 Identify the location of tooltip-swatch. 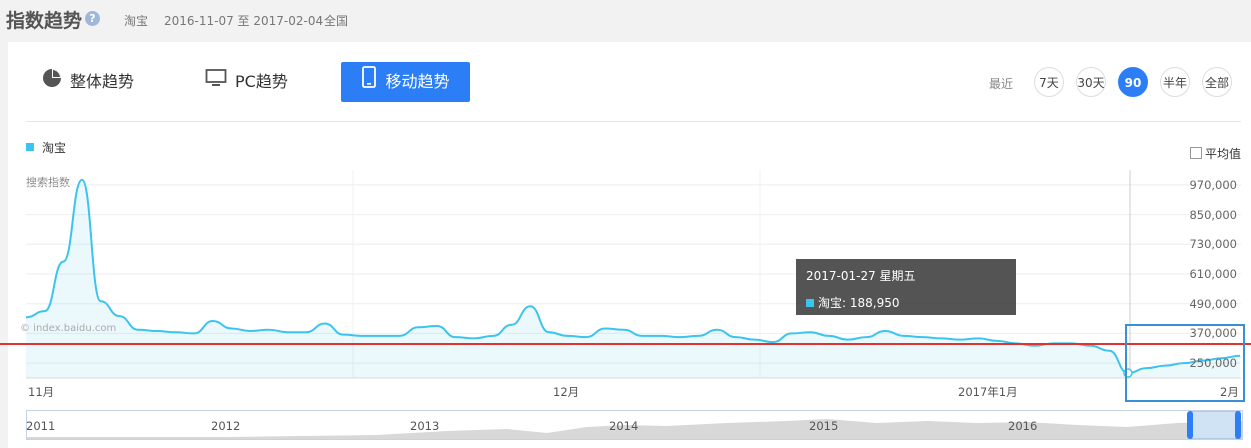
(810, 303).